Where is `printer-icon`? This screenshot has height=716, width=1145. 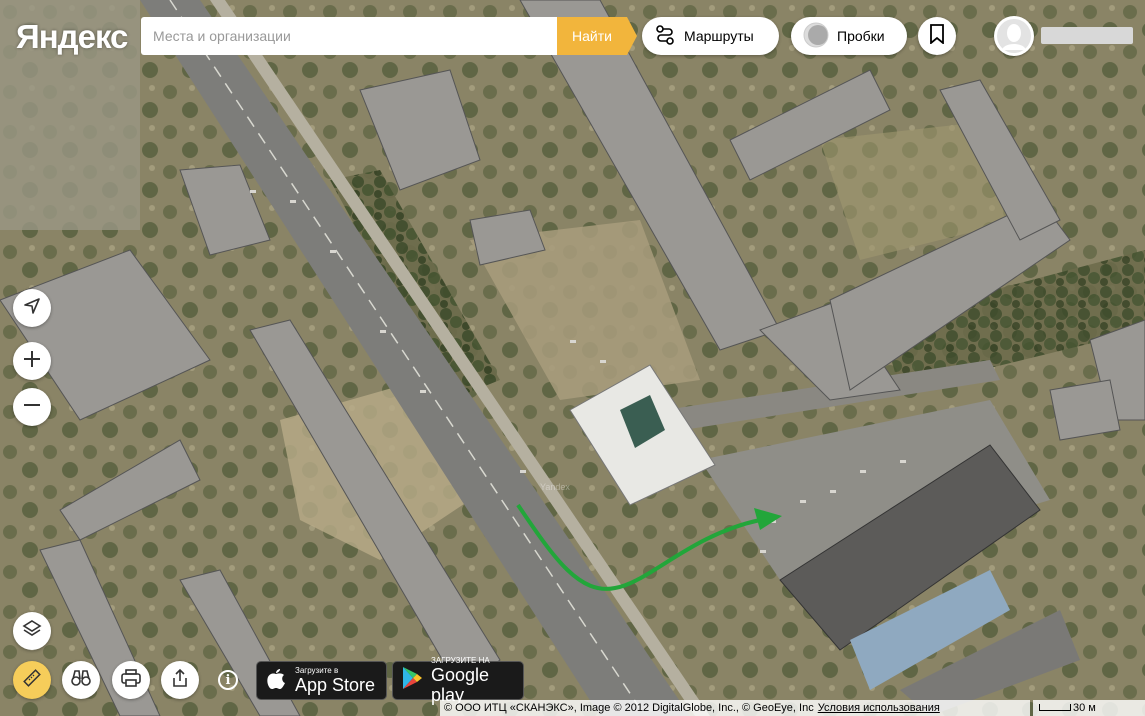 printer-icon is located at coordinates (131, 680).